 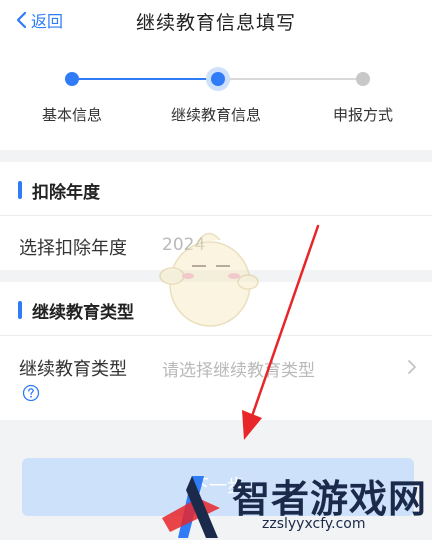 I want to click on section-header: 扣除年度, so click(x=216, y=189).